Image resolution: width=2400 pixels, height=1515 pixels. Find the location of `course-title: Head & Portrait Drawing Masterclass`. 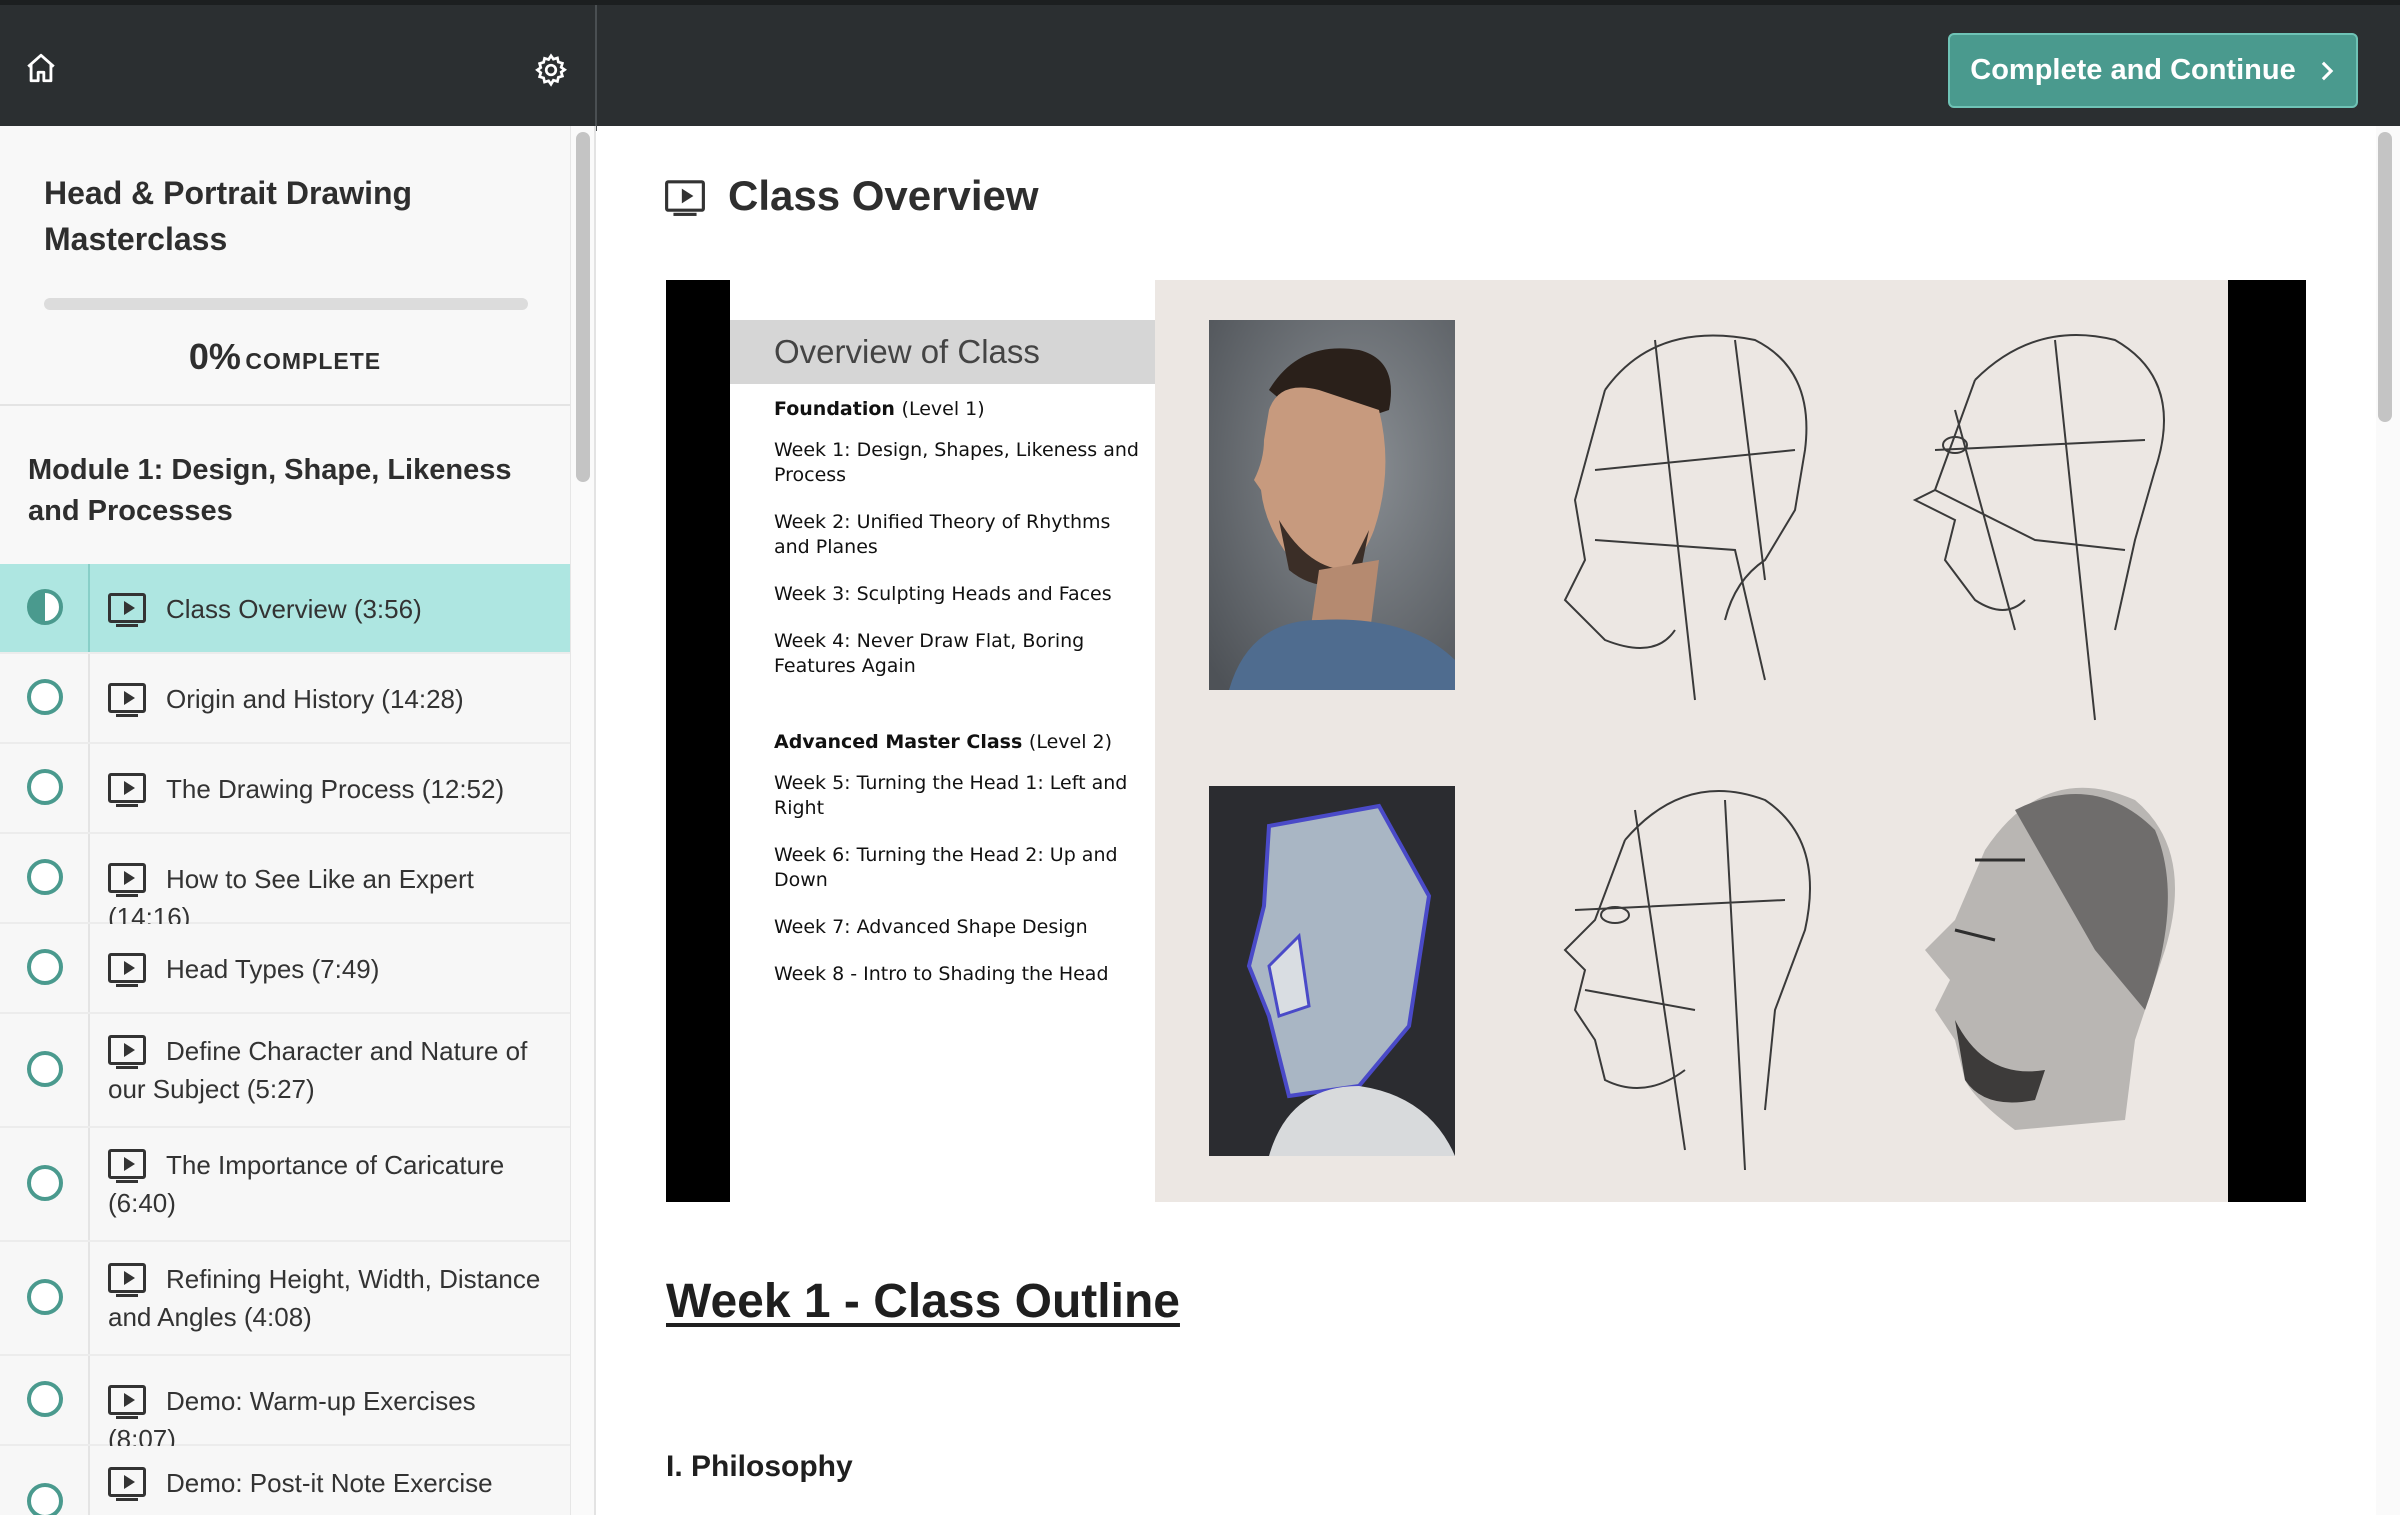

course-title: Head & Portrait Drawing Masterclass is located at coordinates (228, 216).